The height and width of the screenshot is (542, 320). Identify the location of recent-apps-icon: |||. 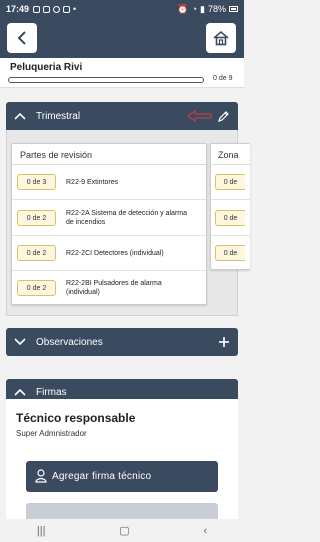
(41, 531).